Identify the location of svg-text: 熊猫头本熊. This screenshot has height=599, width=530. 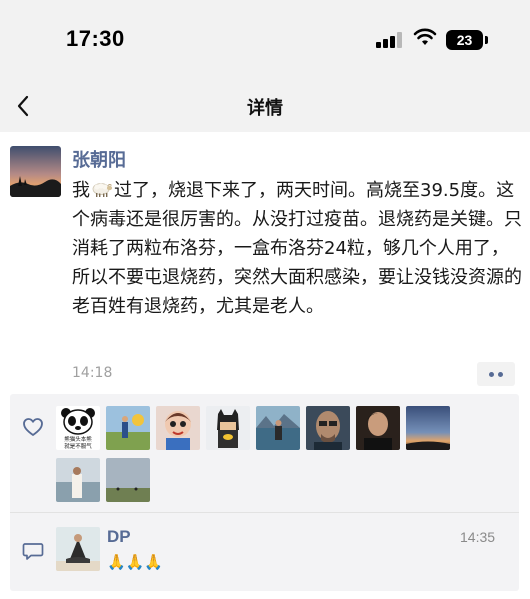
(78, 439).